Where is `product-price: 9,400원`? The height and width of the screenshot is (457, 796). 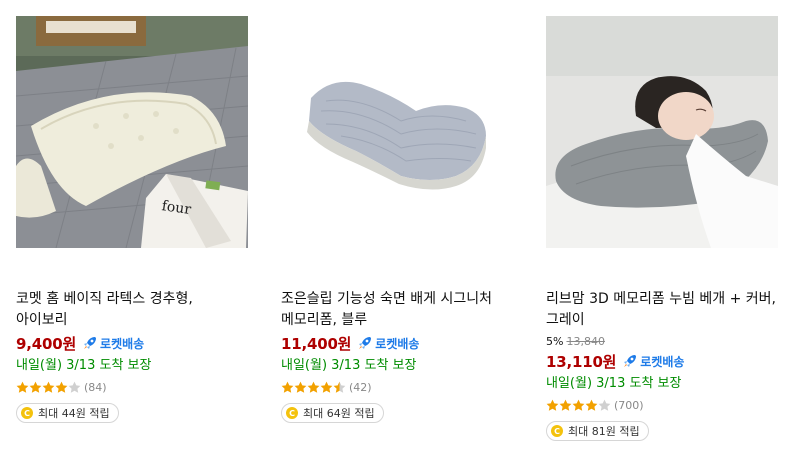 product-price: 9,400원 is located at coordinates (46, 343).